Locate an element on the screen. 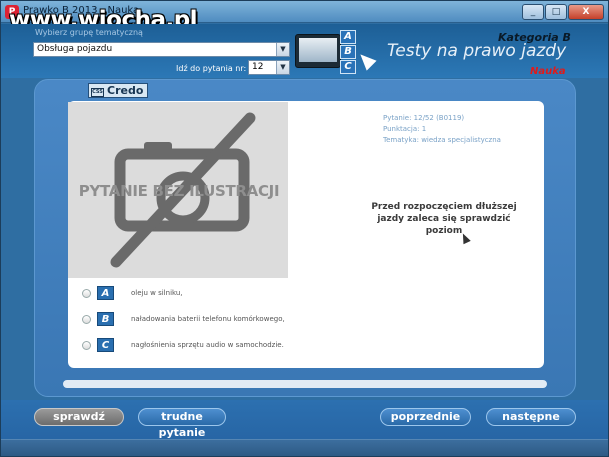 This screenshot has height=457, width=609. mode-b-button: B is located at coordinates (348, 52).